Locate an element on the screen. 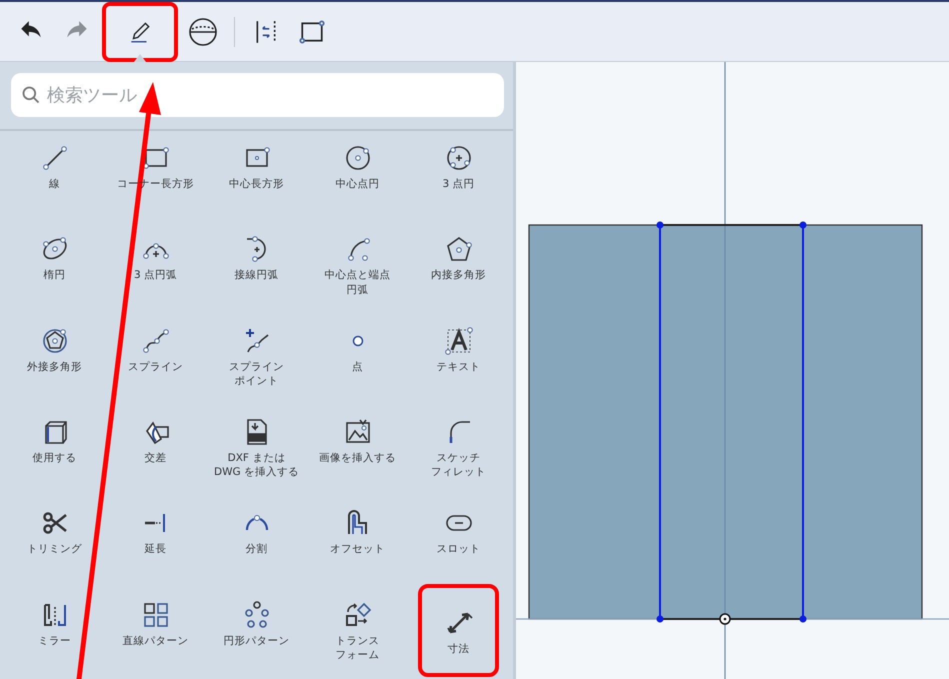  tool-item: 中心点と端点 円弧 is located at coordinates (357, 268).